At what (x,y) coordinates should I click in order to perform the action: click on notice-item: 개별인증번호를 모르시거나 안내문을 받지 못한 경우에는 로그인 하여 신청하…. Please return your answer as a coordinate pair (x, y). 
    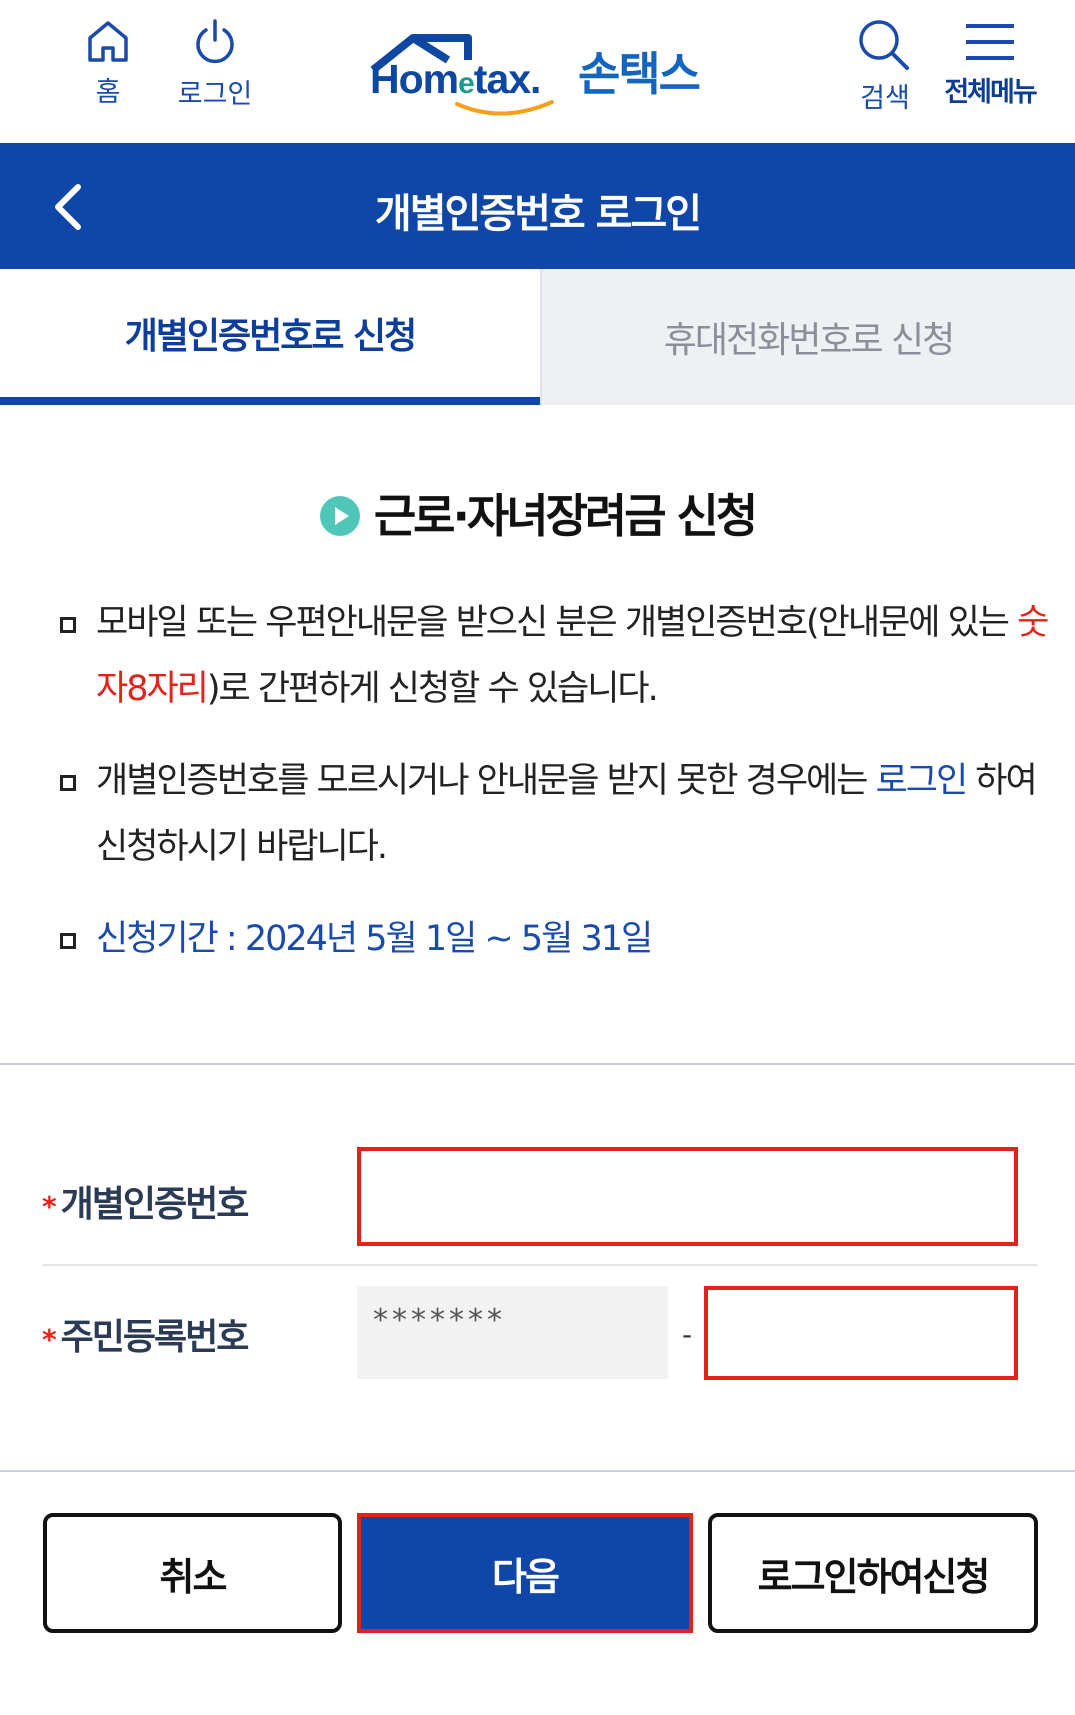
    Looking at the image, I should click on (555, 814).